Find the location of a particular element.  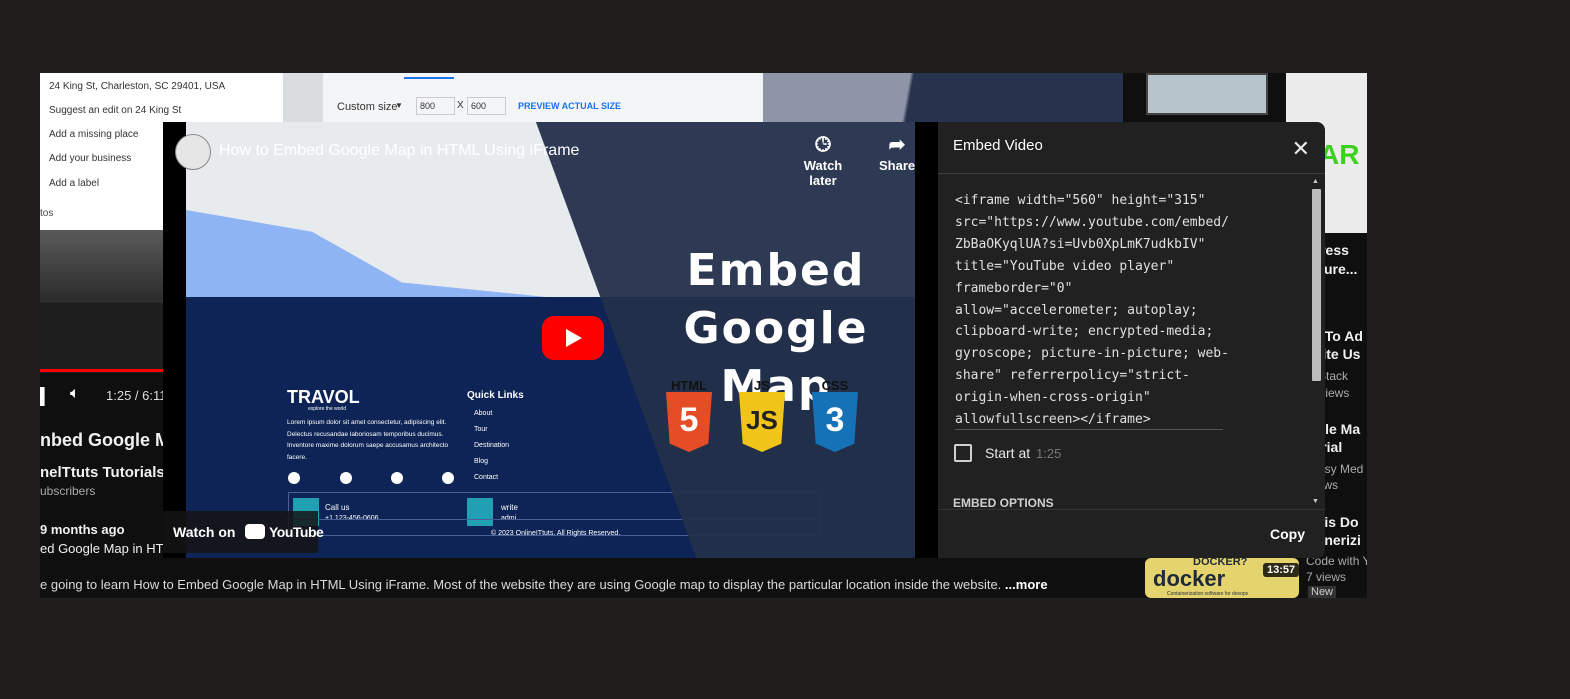

watch-later-label: Watch later is located at coordinates (823, 173).